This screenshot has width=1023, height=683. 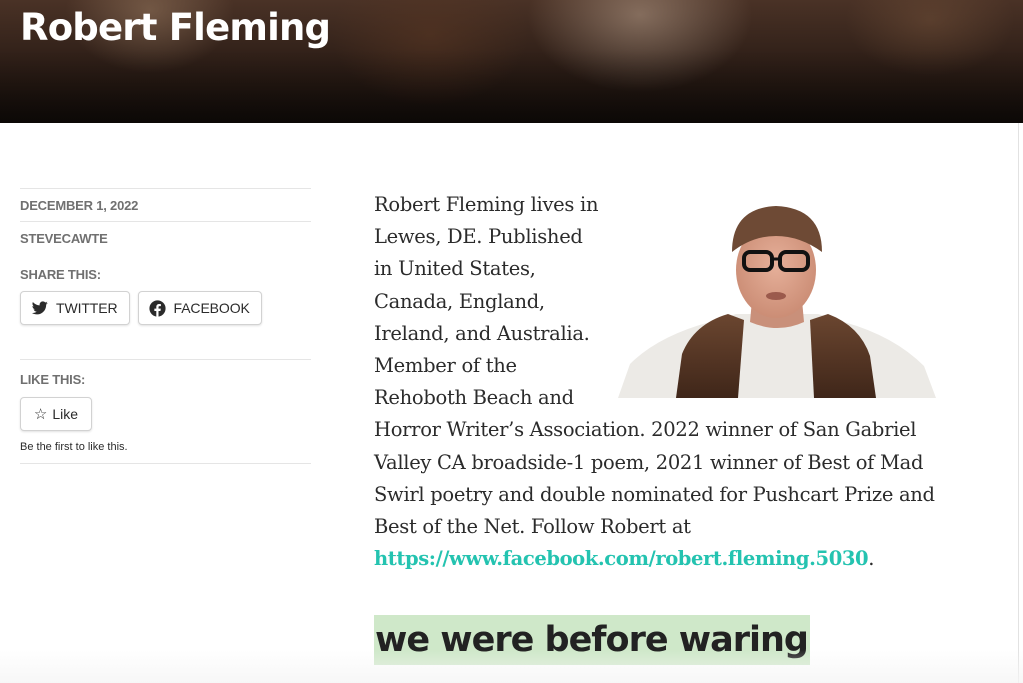 I want to click on link-period: ., so click(x=871, y=559).